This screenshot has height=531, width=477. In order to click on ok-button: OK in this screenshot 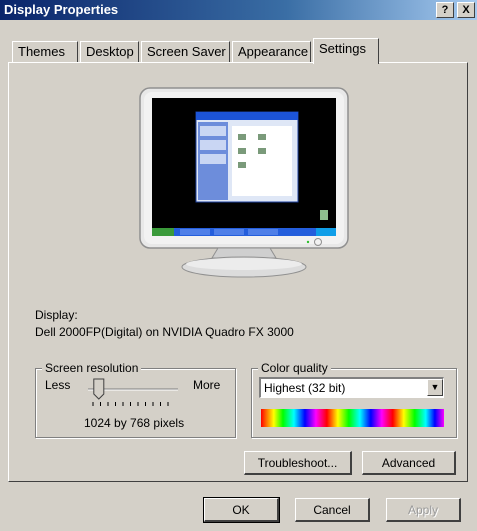, I will do `click(241, 510)`.